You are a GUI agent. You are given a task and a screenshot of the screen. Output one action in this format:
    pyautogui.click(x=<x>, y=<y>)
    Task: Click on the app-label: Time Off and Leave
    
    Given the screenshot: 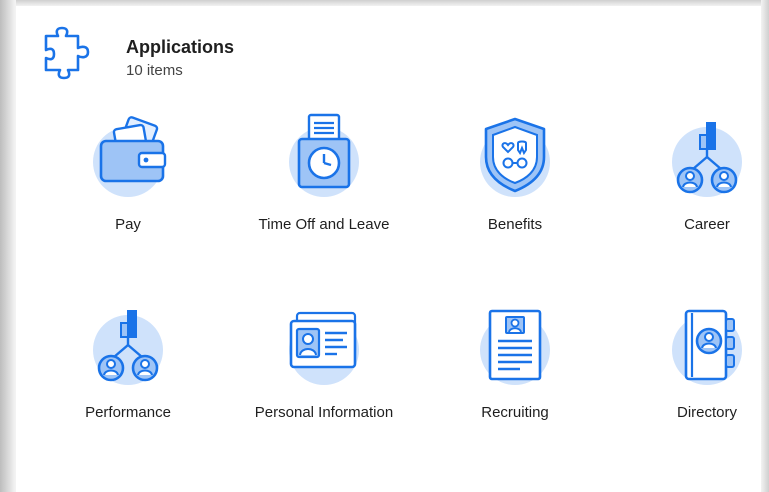 What is the action you would take?
    pyautogui.click(x=324, y=224)
    